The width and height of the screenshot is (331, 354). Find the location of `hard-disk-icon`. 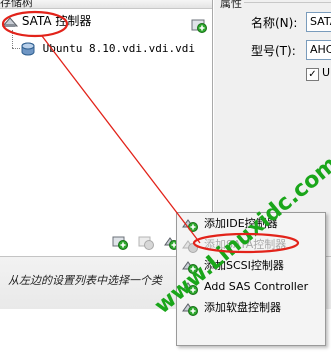

hard-disk-icon is located at coordinates (28, 49).